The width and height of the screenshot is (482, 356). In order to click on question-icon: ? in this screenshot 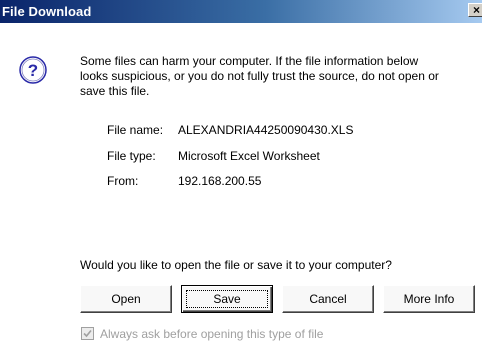, I will do `click(33, 70)`.